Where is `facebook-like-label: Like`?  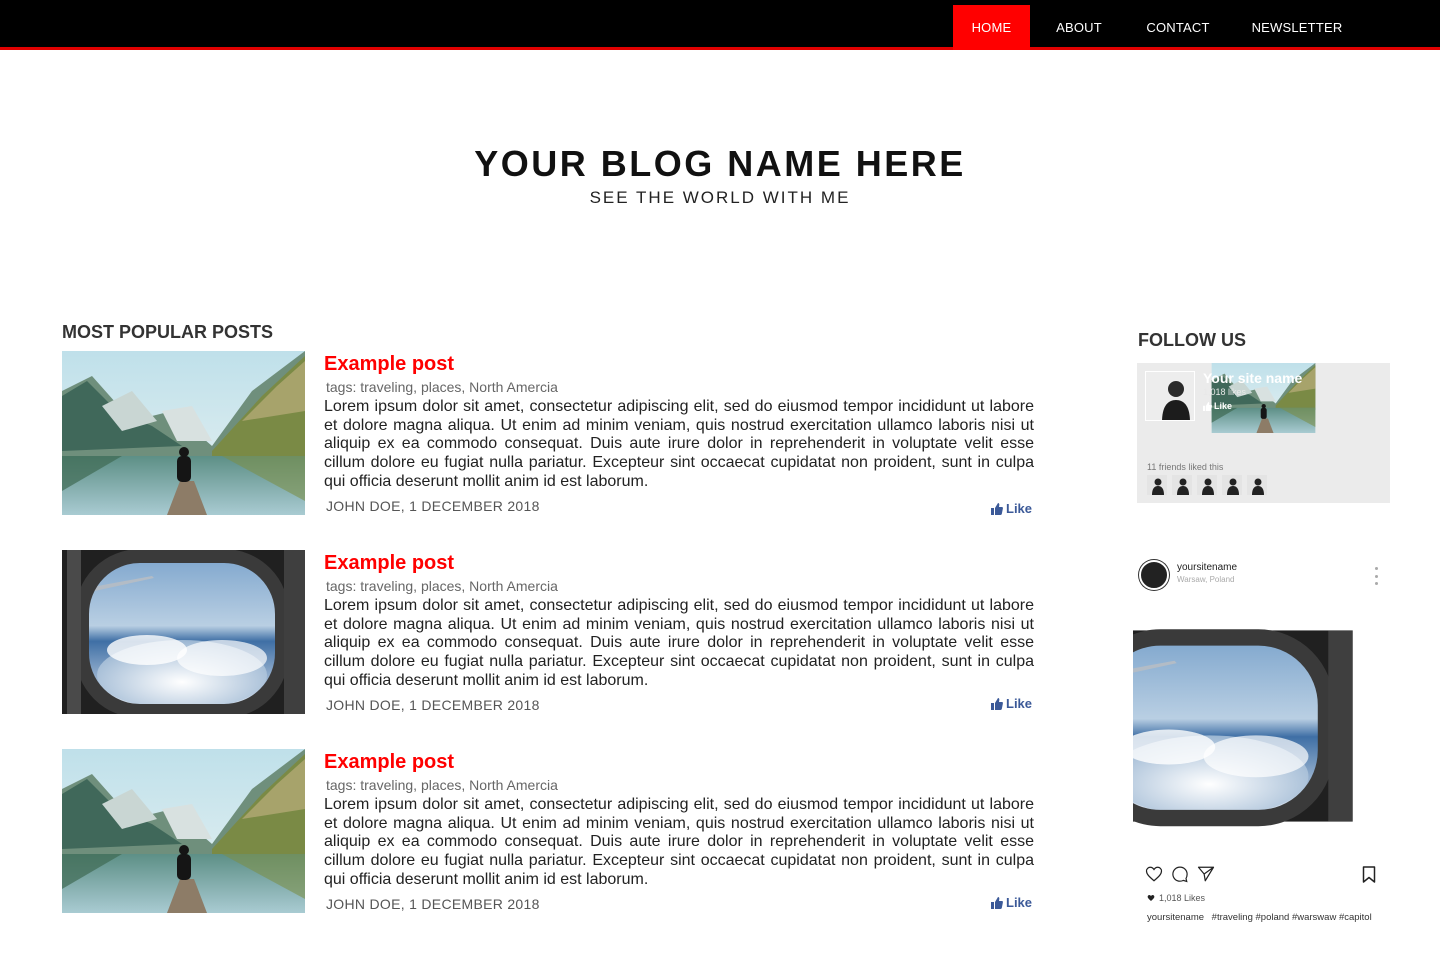 facebook-like-label: Like is located at coordinates (1223, 406).